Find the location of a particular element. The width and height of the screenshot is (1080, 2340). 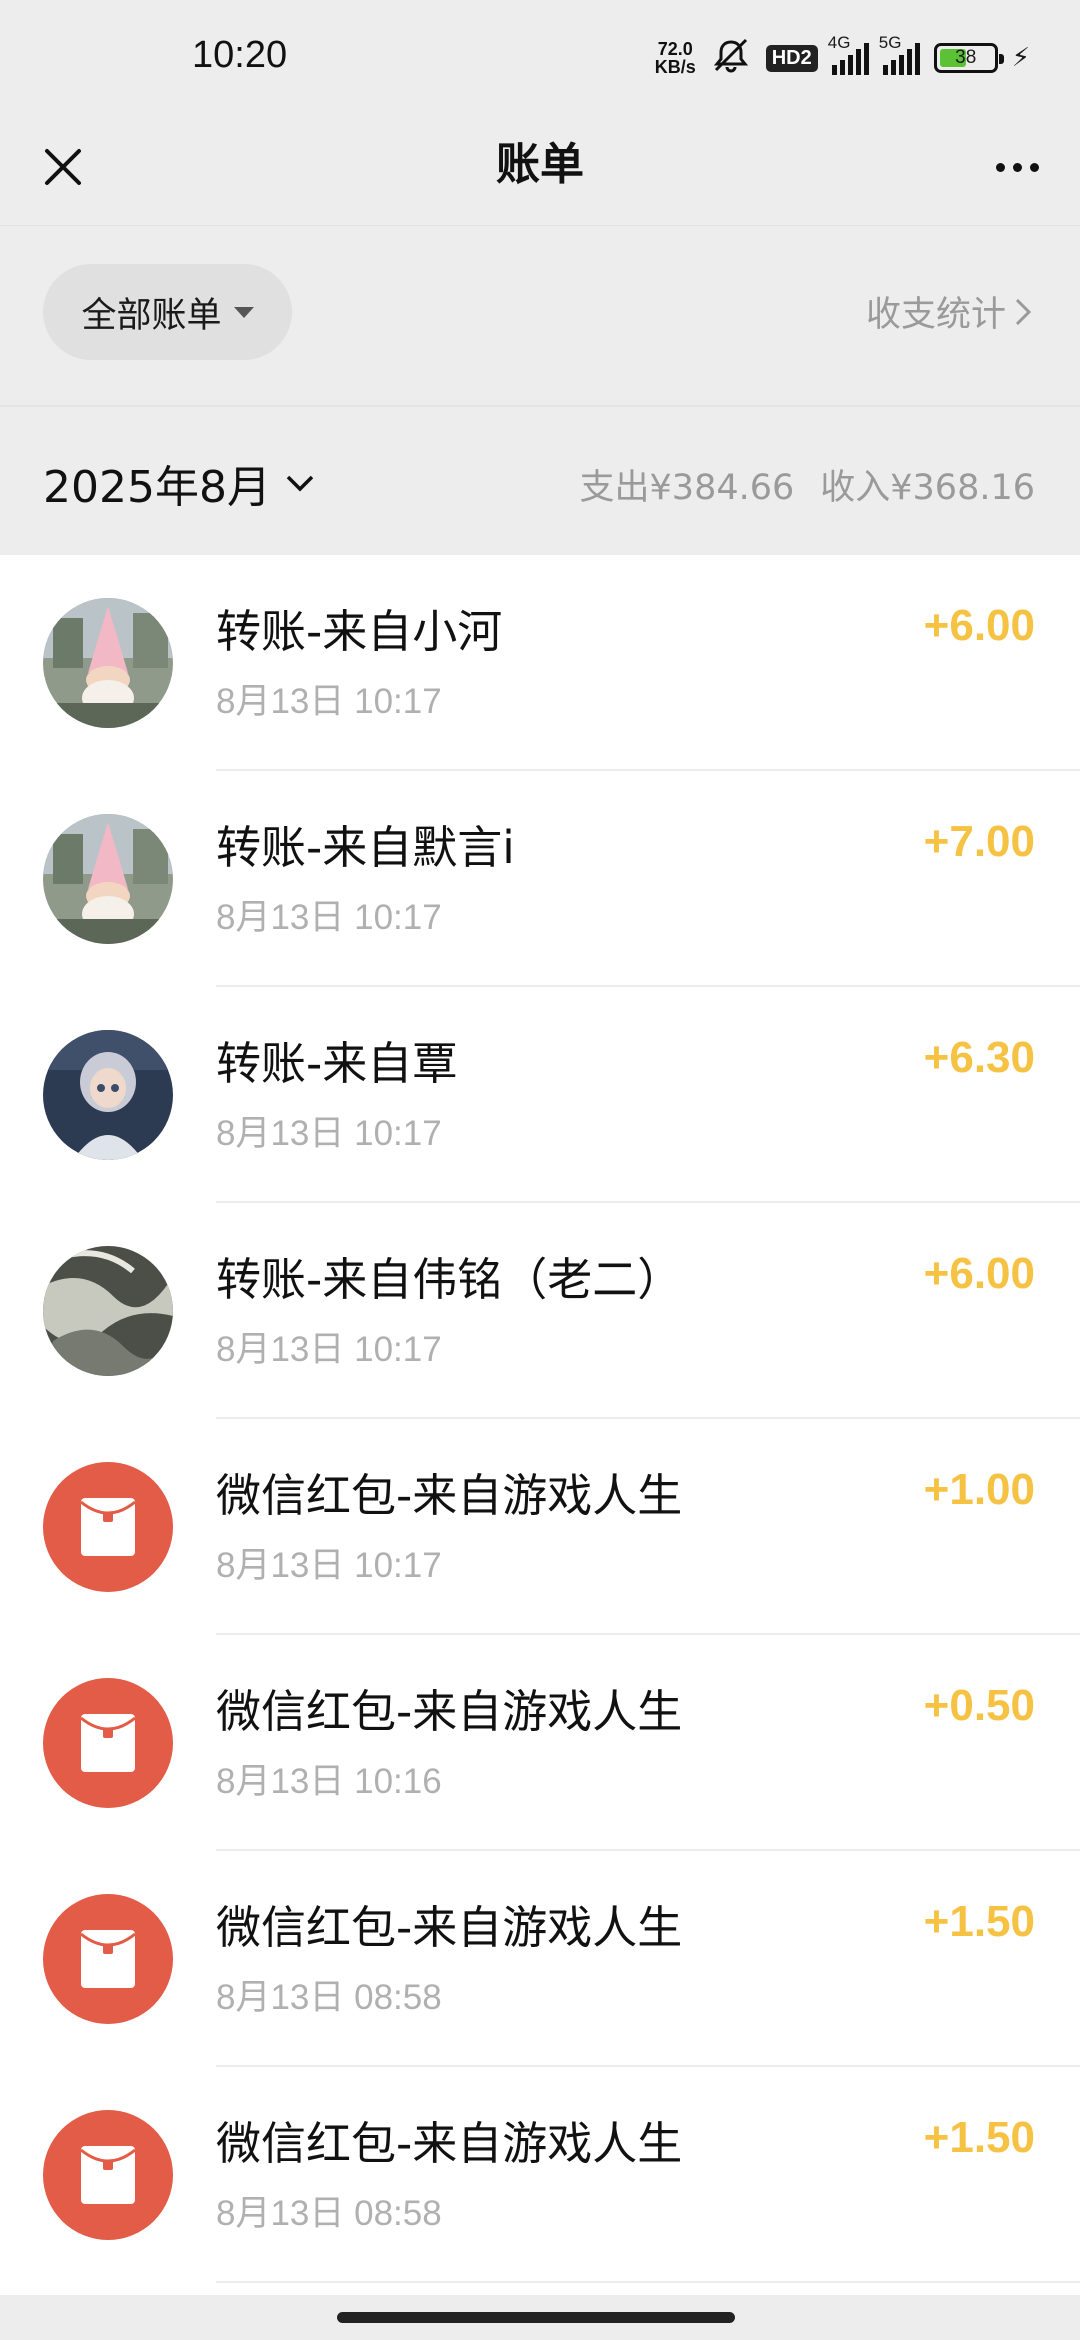

signal-4g-label: 4G is located at coordinates (839, 42).